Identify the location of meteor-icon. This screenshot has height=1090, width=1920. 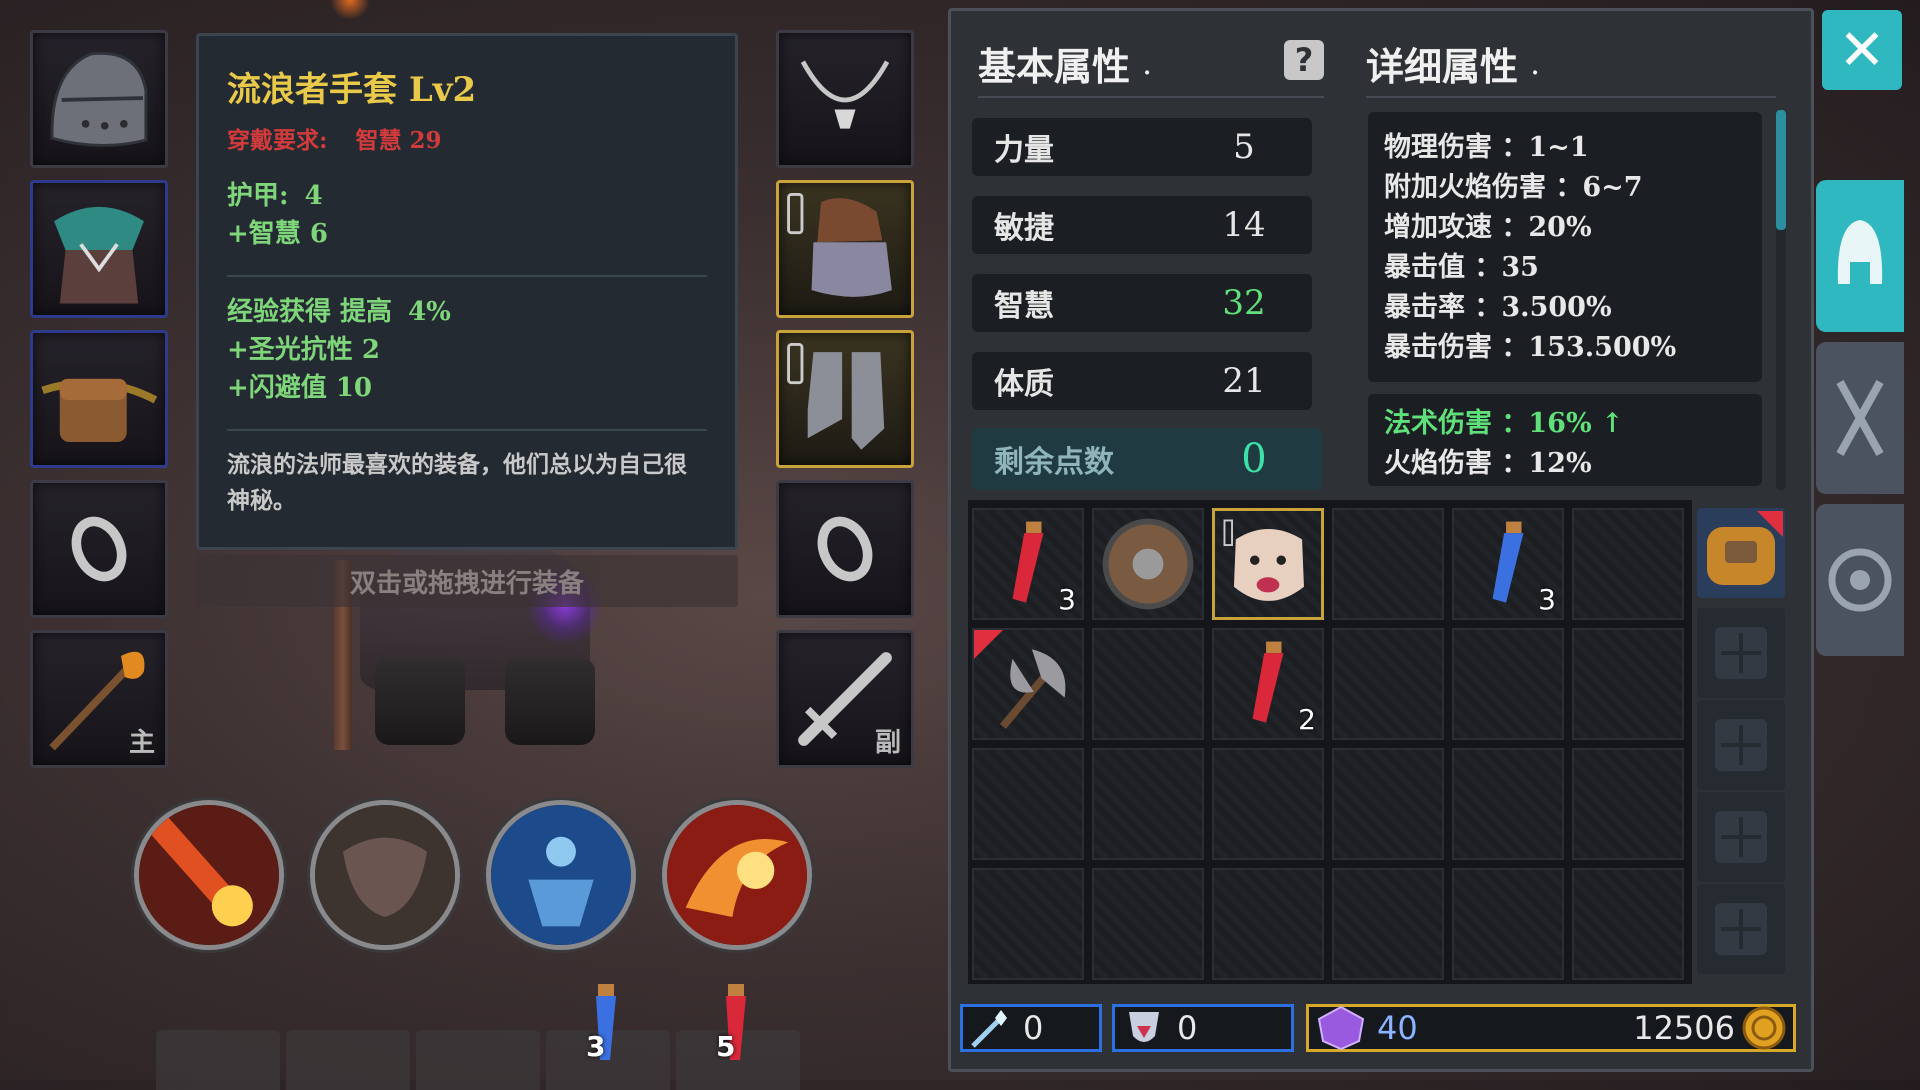
(209, 875).